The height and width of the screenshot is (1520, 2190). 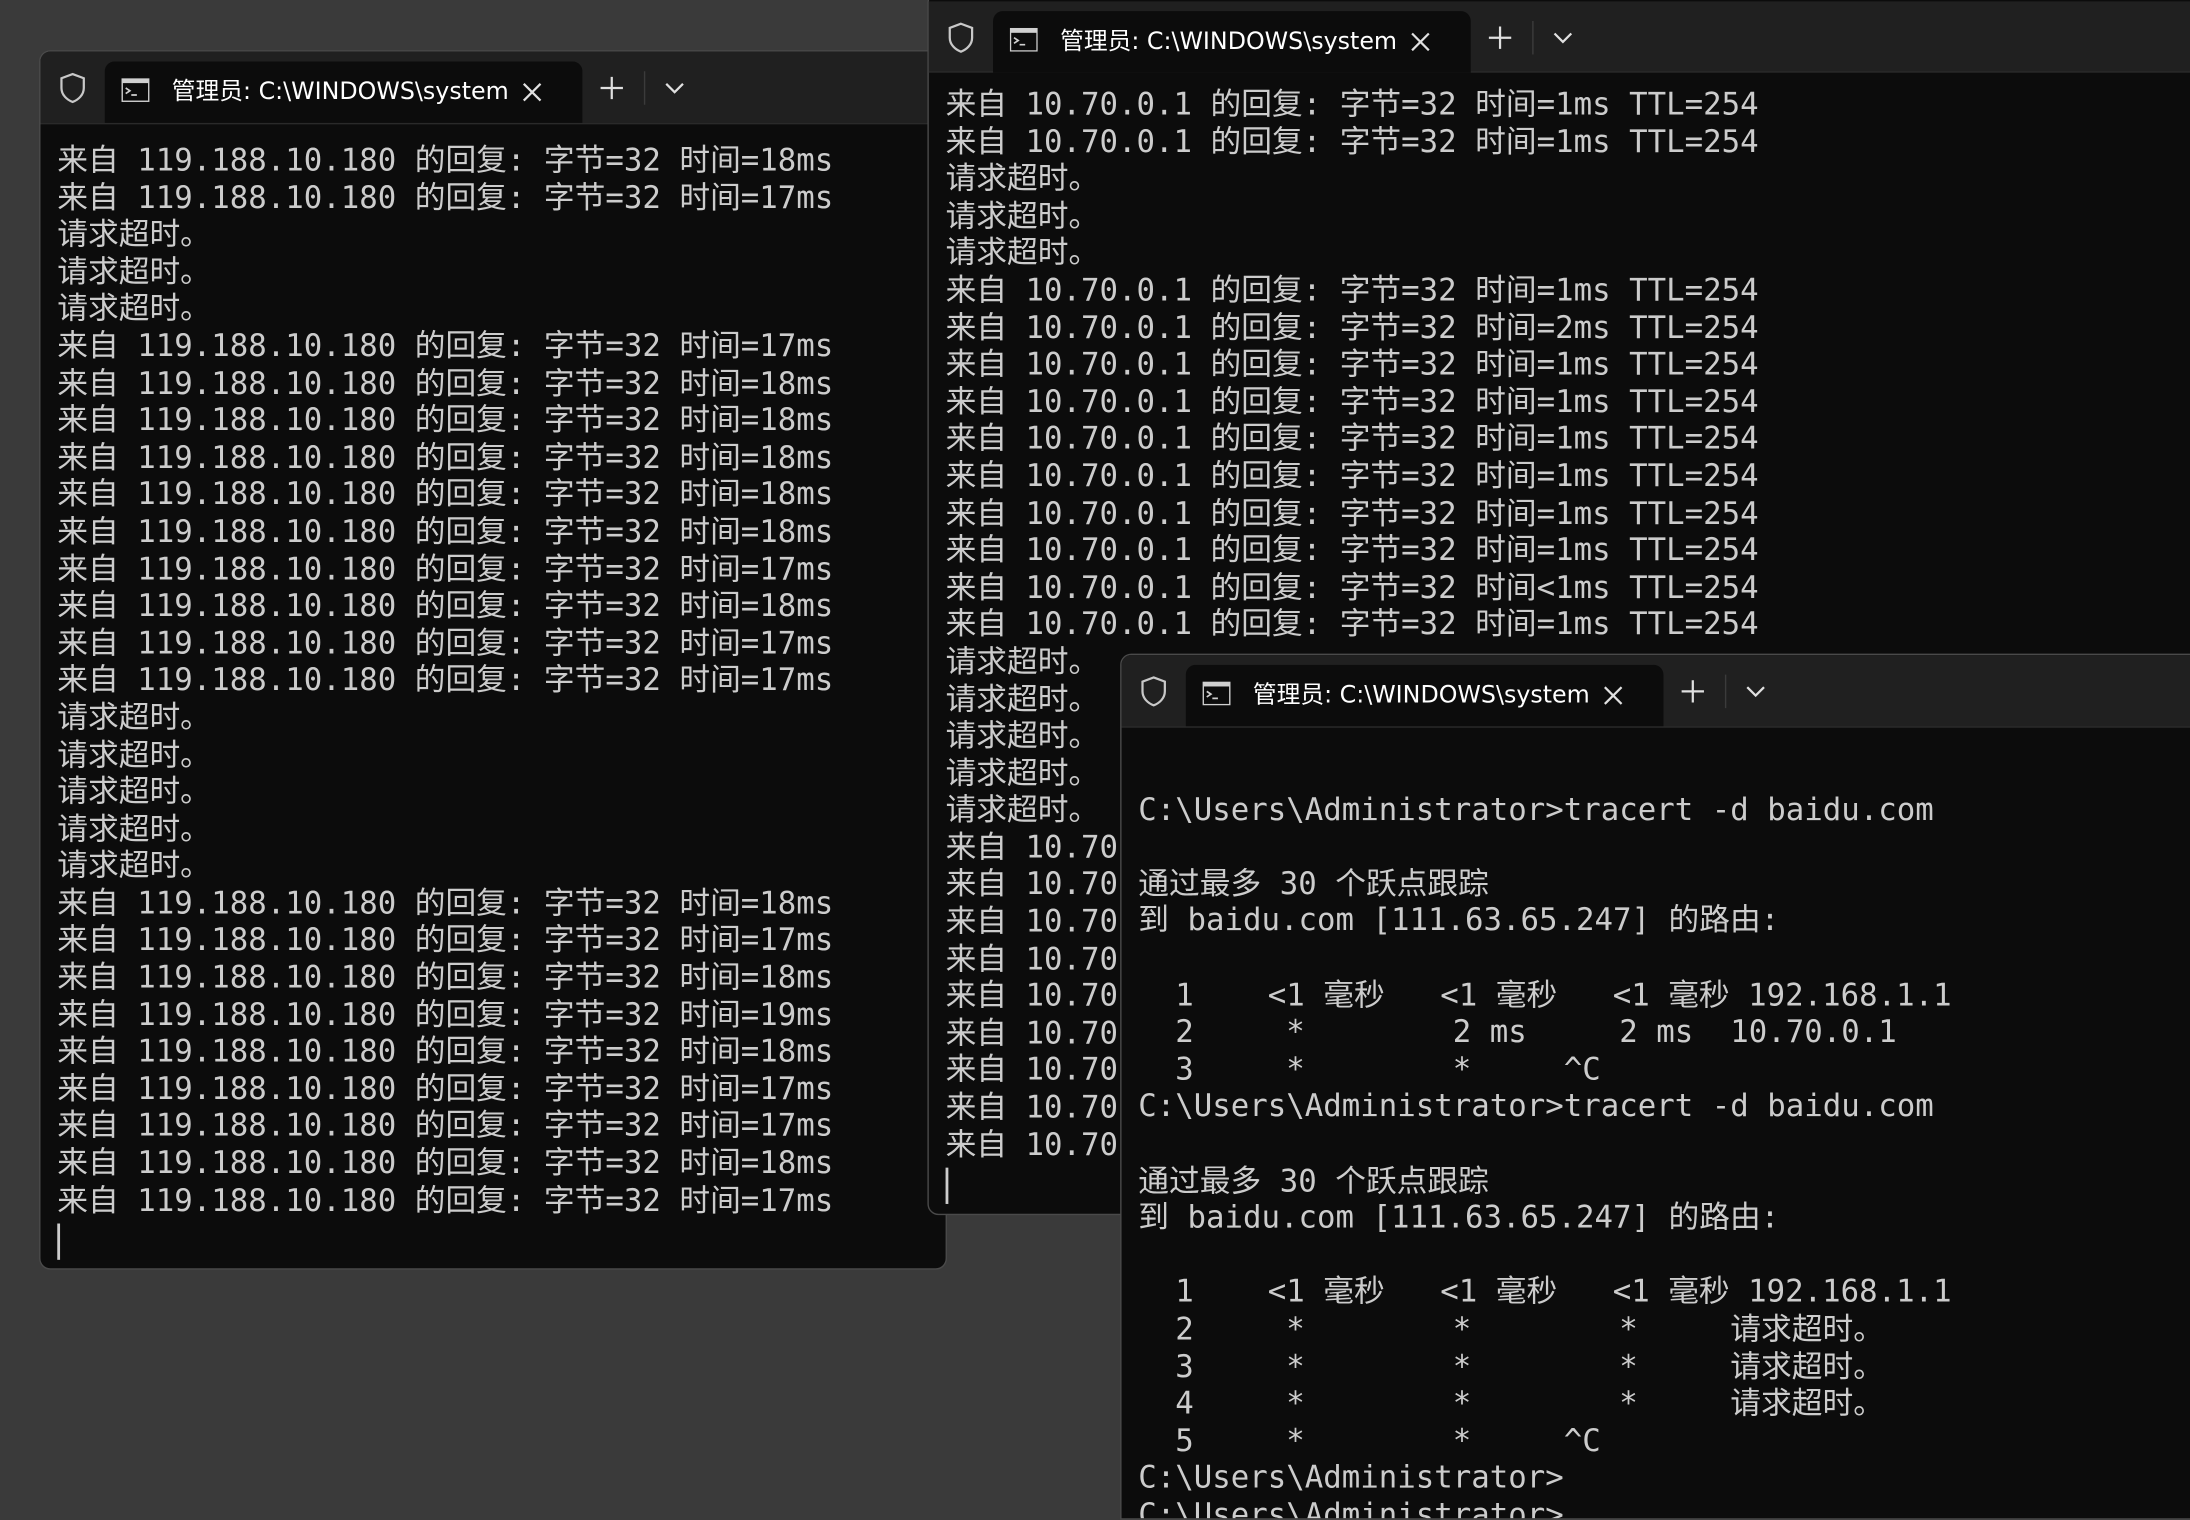 What do you see at coordinates (1369, 1070) in the screenshot?
I see `console-line: 3 * * ^C` at bounding box center [1369, 1070].